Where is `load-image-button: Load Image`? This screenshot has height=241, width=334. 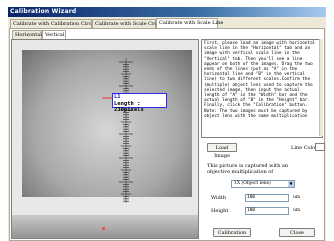
load-image-button: Load Image is located at coordinates (222, 151).